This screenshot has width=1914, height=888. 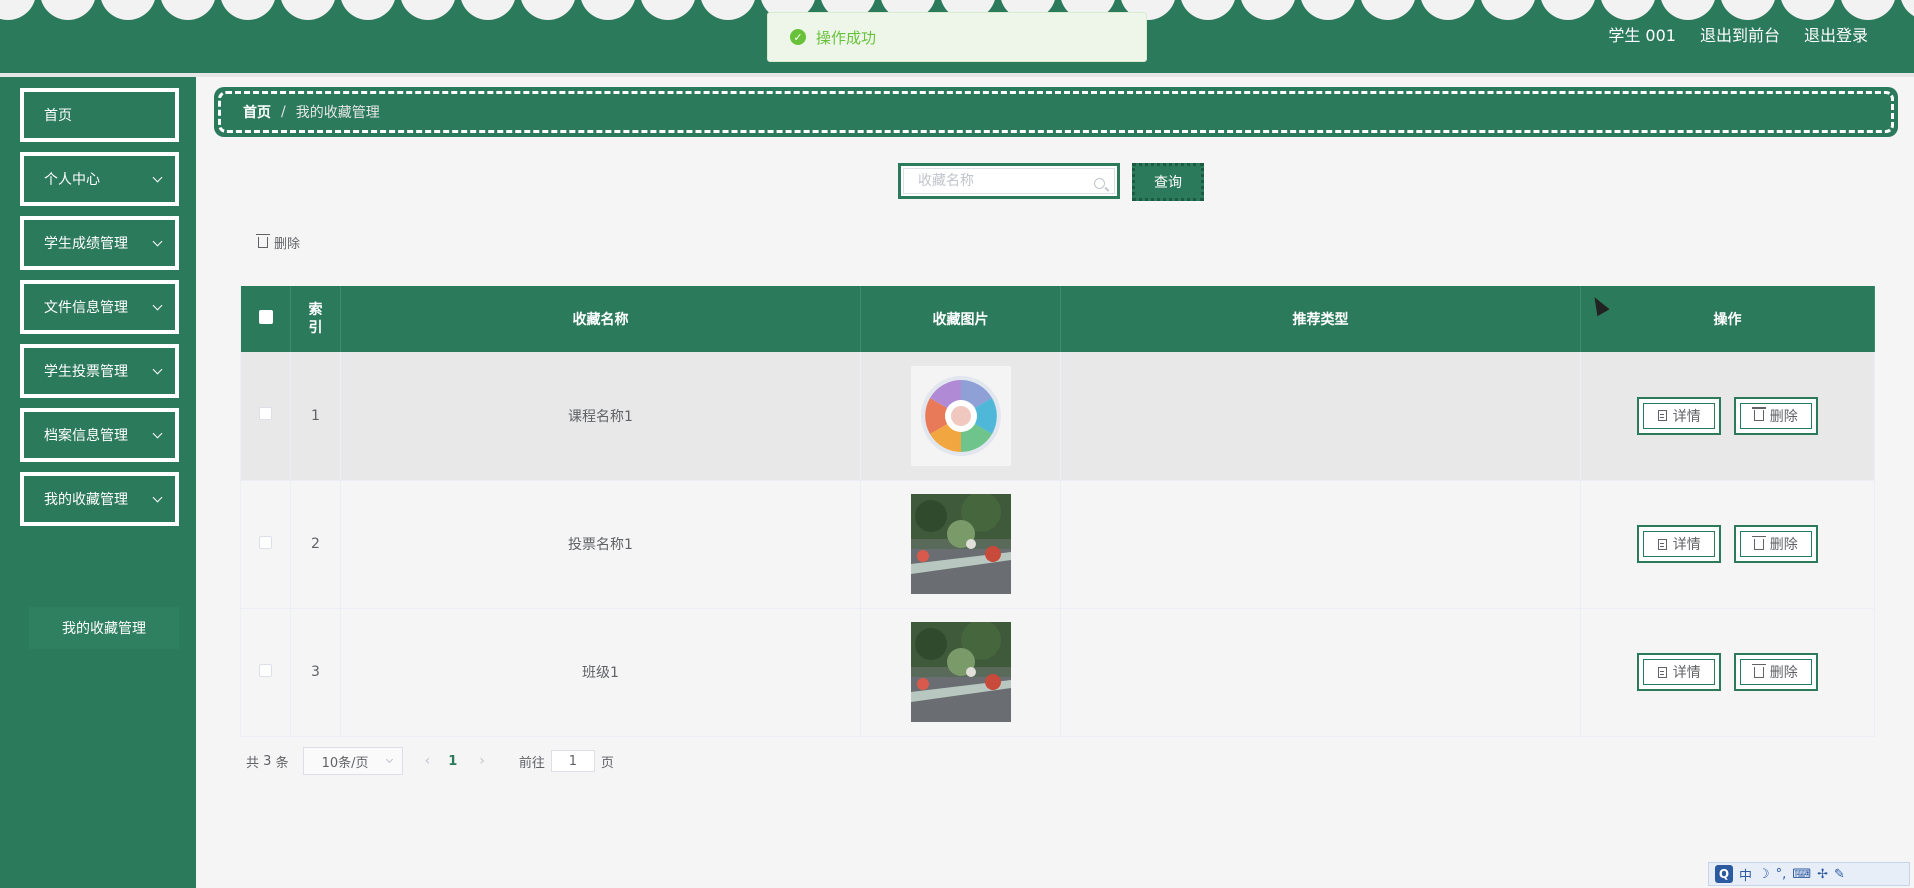 I want to click on tools-icon: ✎, so click(x=1839, y=874).